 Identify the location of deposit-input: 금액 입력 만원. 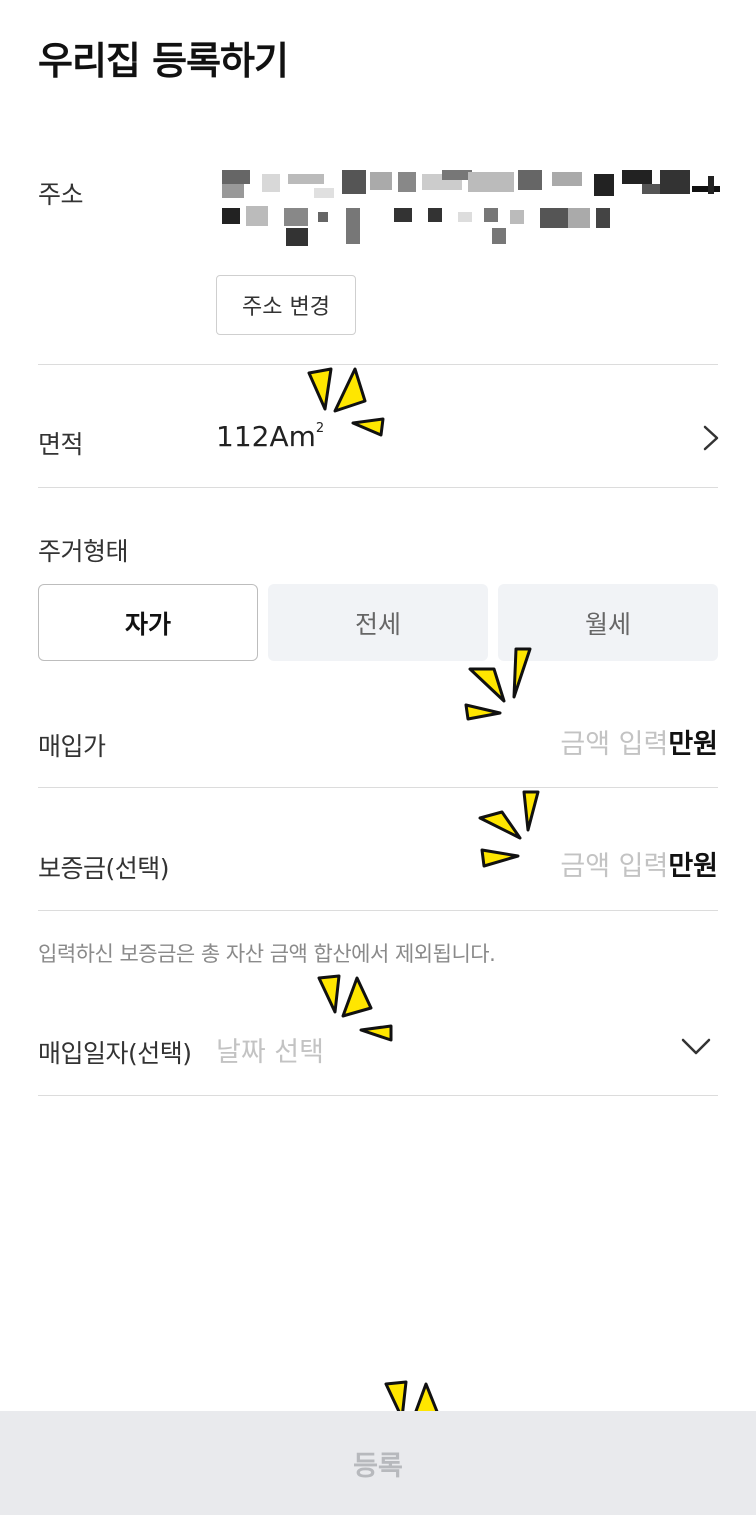
(639, 863).